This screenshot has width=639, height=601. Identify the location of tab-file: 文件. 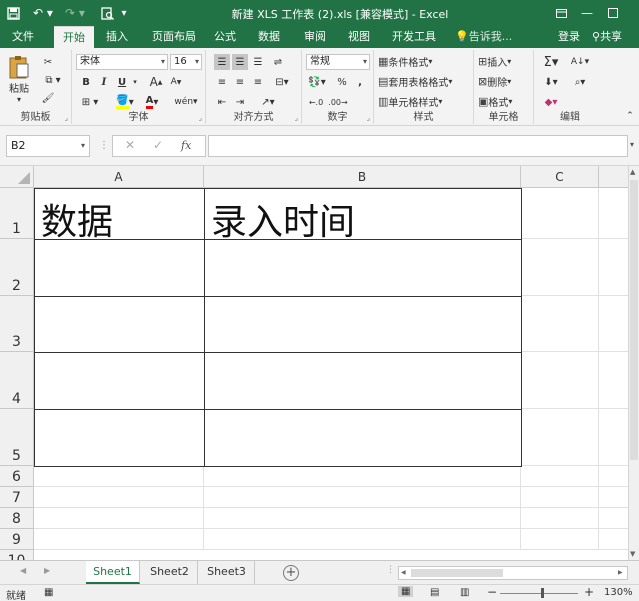
(23, 37).